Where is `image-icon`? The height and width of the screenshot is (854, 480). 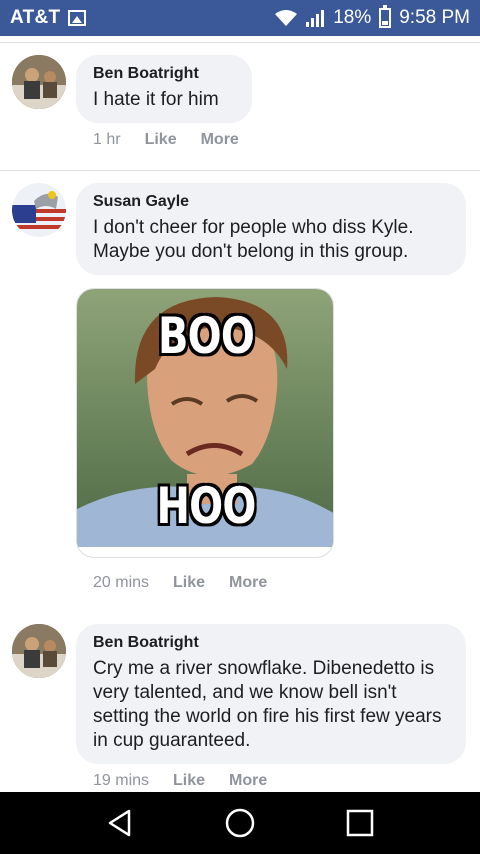 image-icon is located at coordinates (77, 18).